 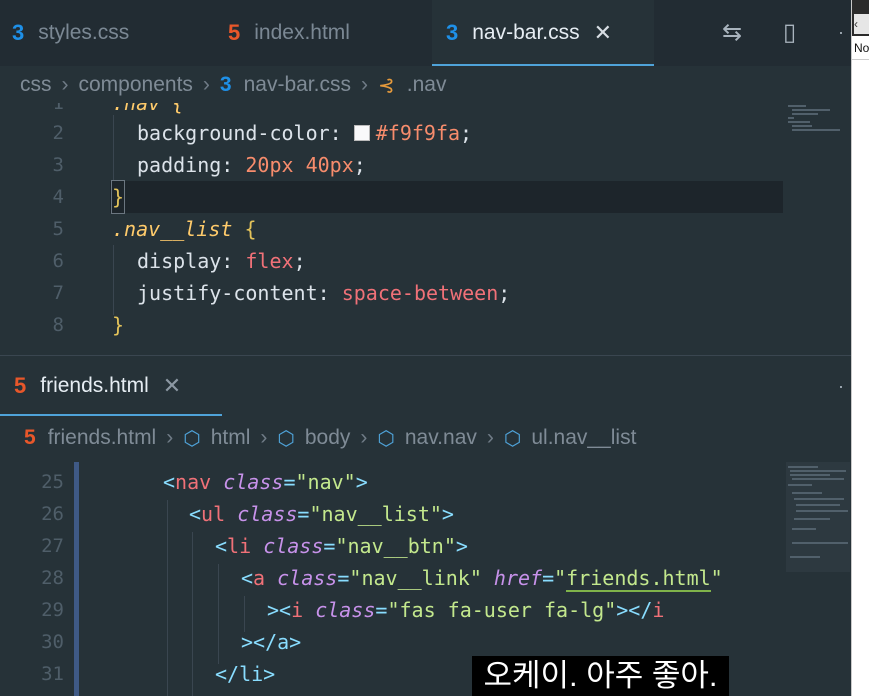 What do you see at coordinates (600, 676) in the screenshot?
I see `video-subtitle: 오케이. 아주 좋아.` at bounding box center [600, 676].